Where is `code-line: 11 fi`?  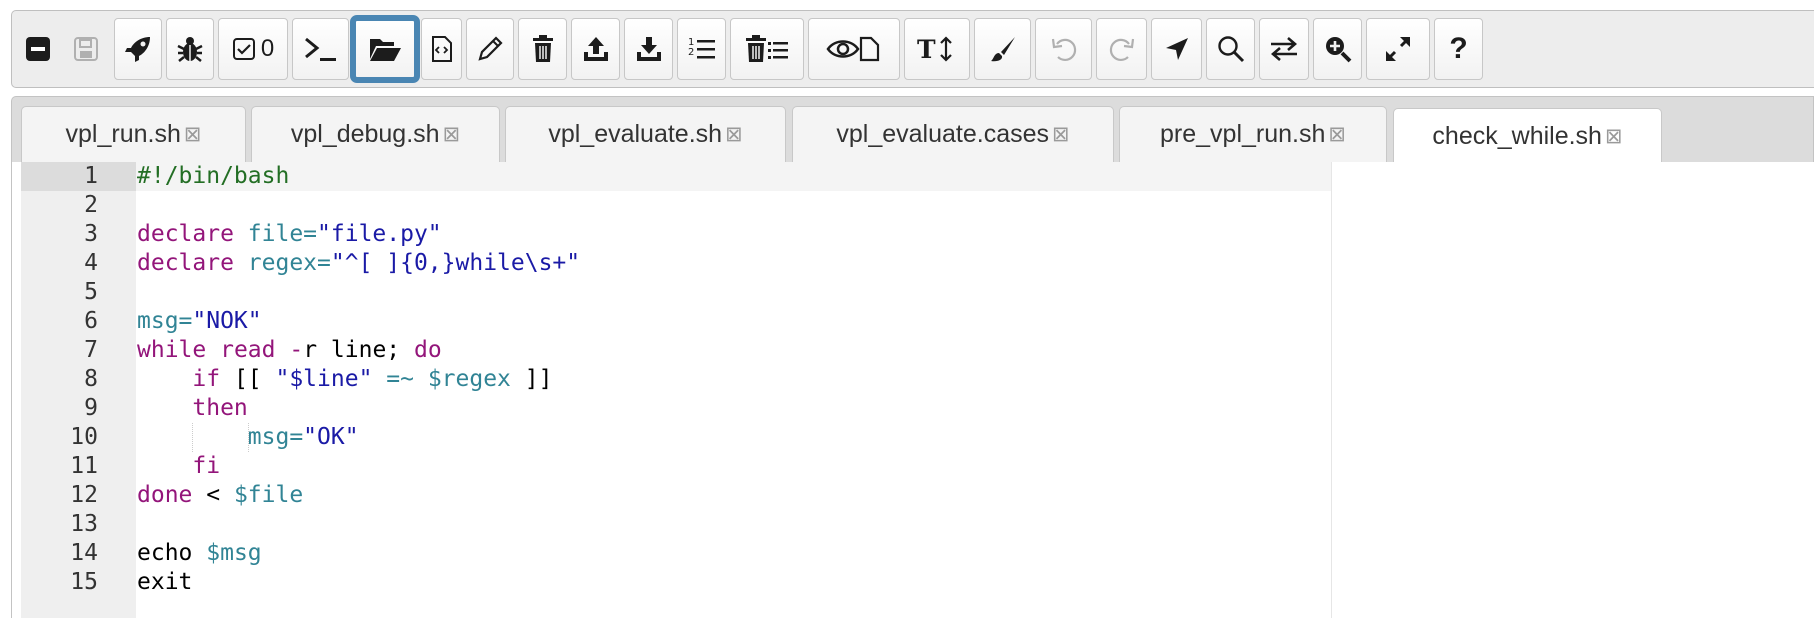 code-line: 11 fi is located at coordinates (672, 466).